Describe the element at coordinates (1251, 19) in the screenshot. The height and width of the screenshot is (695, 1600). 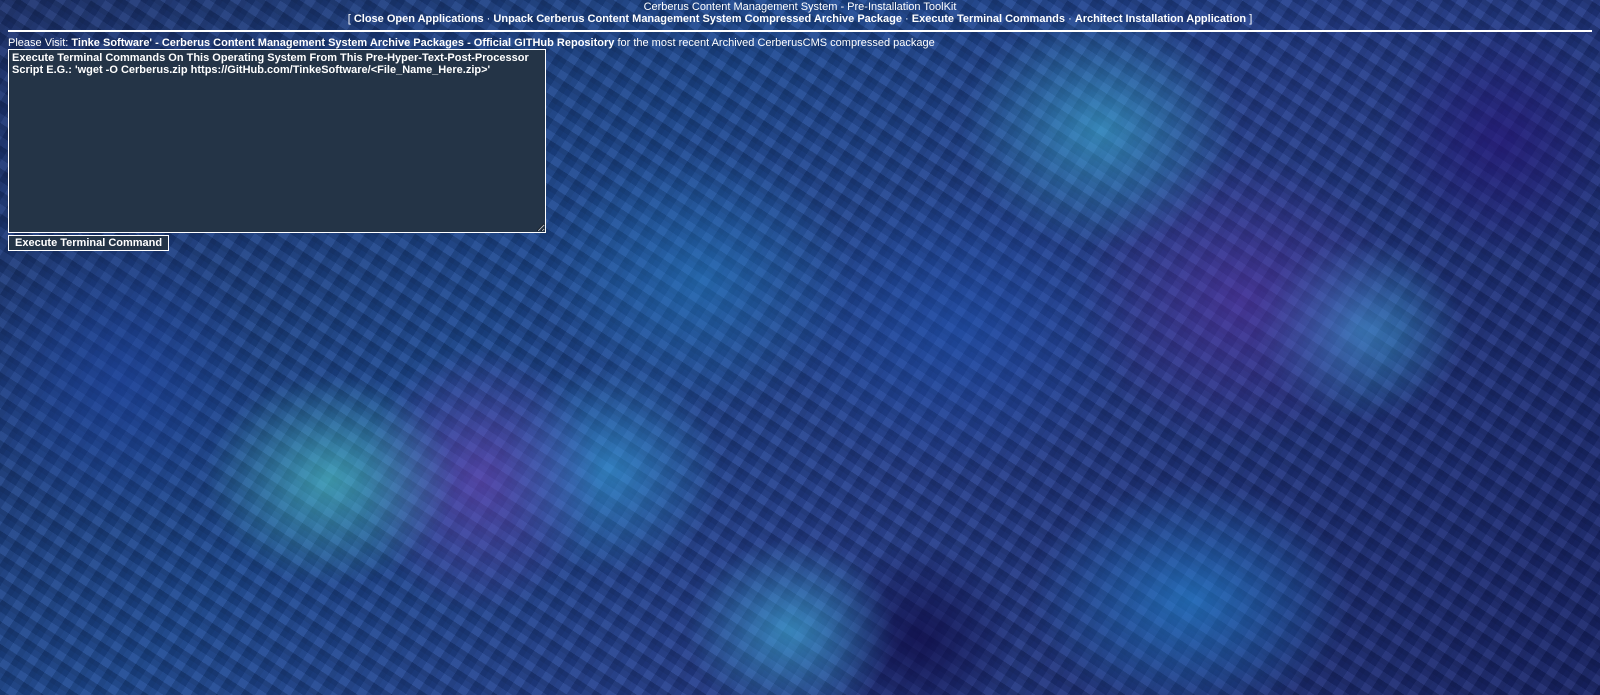
I see `nav-bracket-close: ]` at that location.